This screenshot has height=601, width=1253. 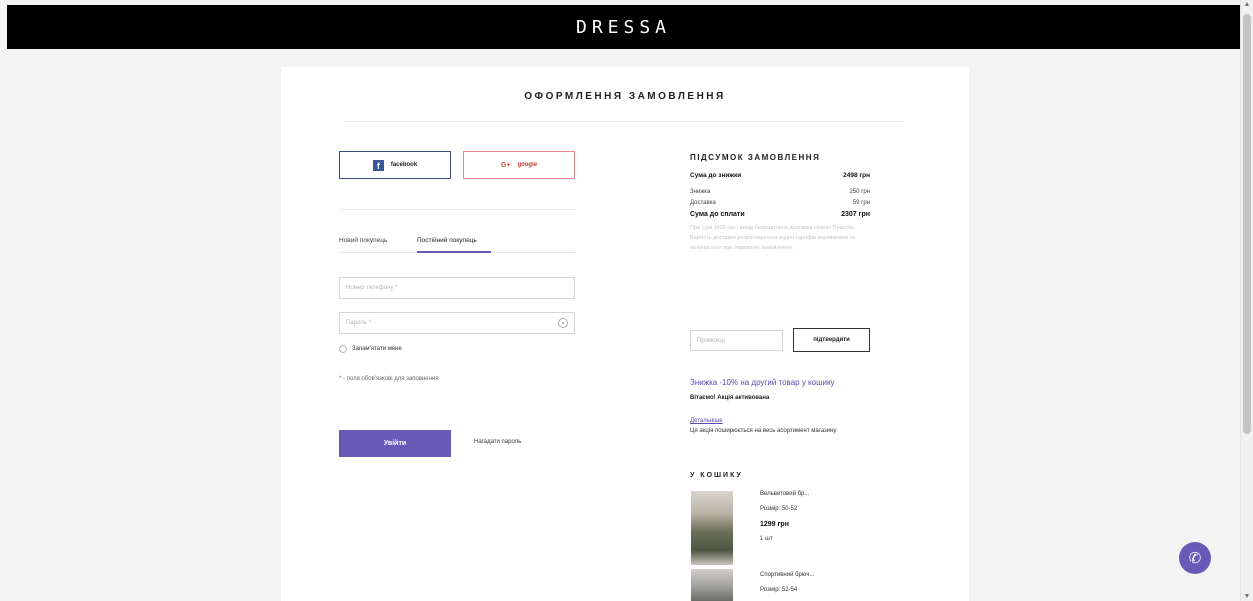 I want to click on total-label: Сума до сплати, so click(x=717, y=214).